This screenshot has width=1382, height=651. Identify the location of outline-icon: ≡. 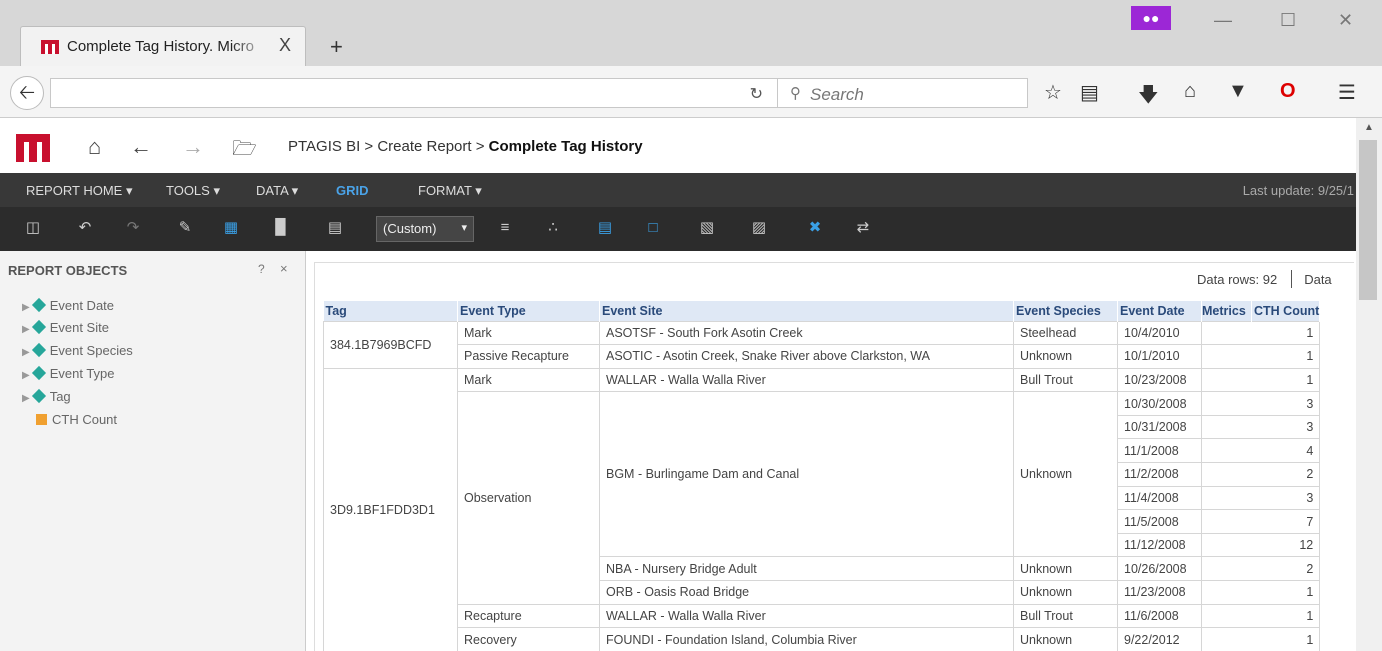
(505, 228).